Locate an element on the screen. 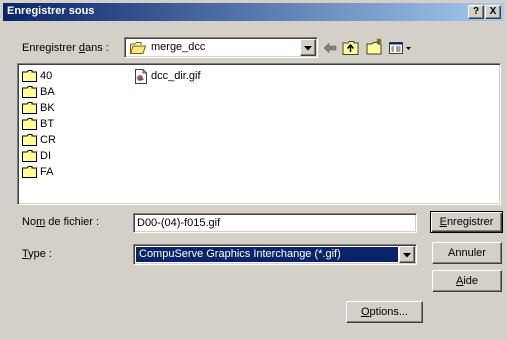 The width and height of the screenshot is (507, 340). savein-label-rest: ans : is located at coordinates (96, 48).